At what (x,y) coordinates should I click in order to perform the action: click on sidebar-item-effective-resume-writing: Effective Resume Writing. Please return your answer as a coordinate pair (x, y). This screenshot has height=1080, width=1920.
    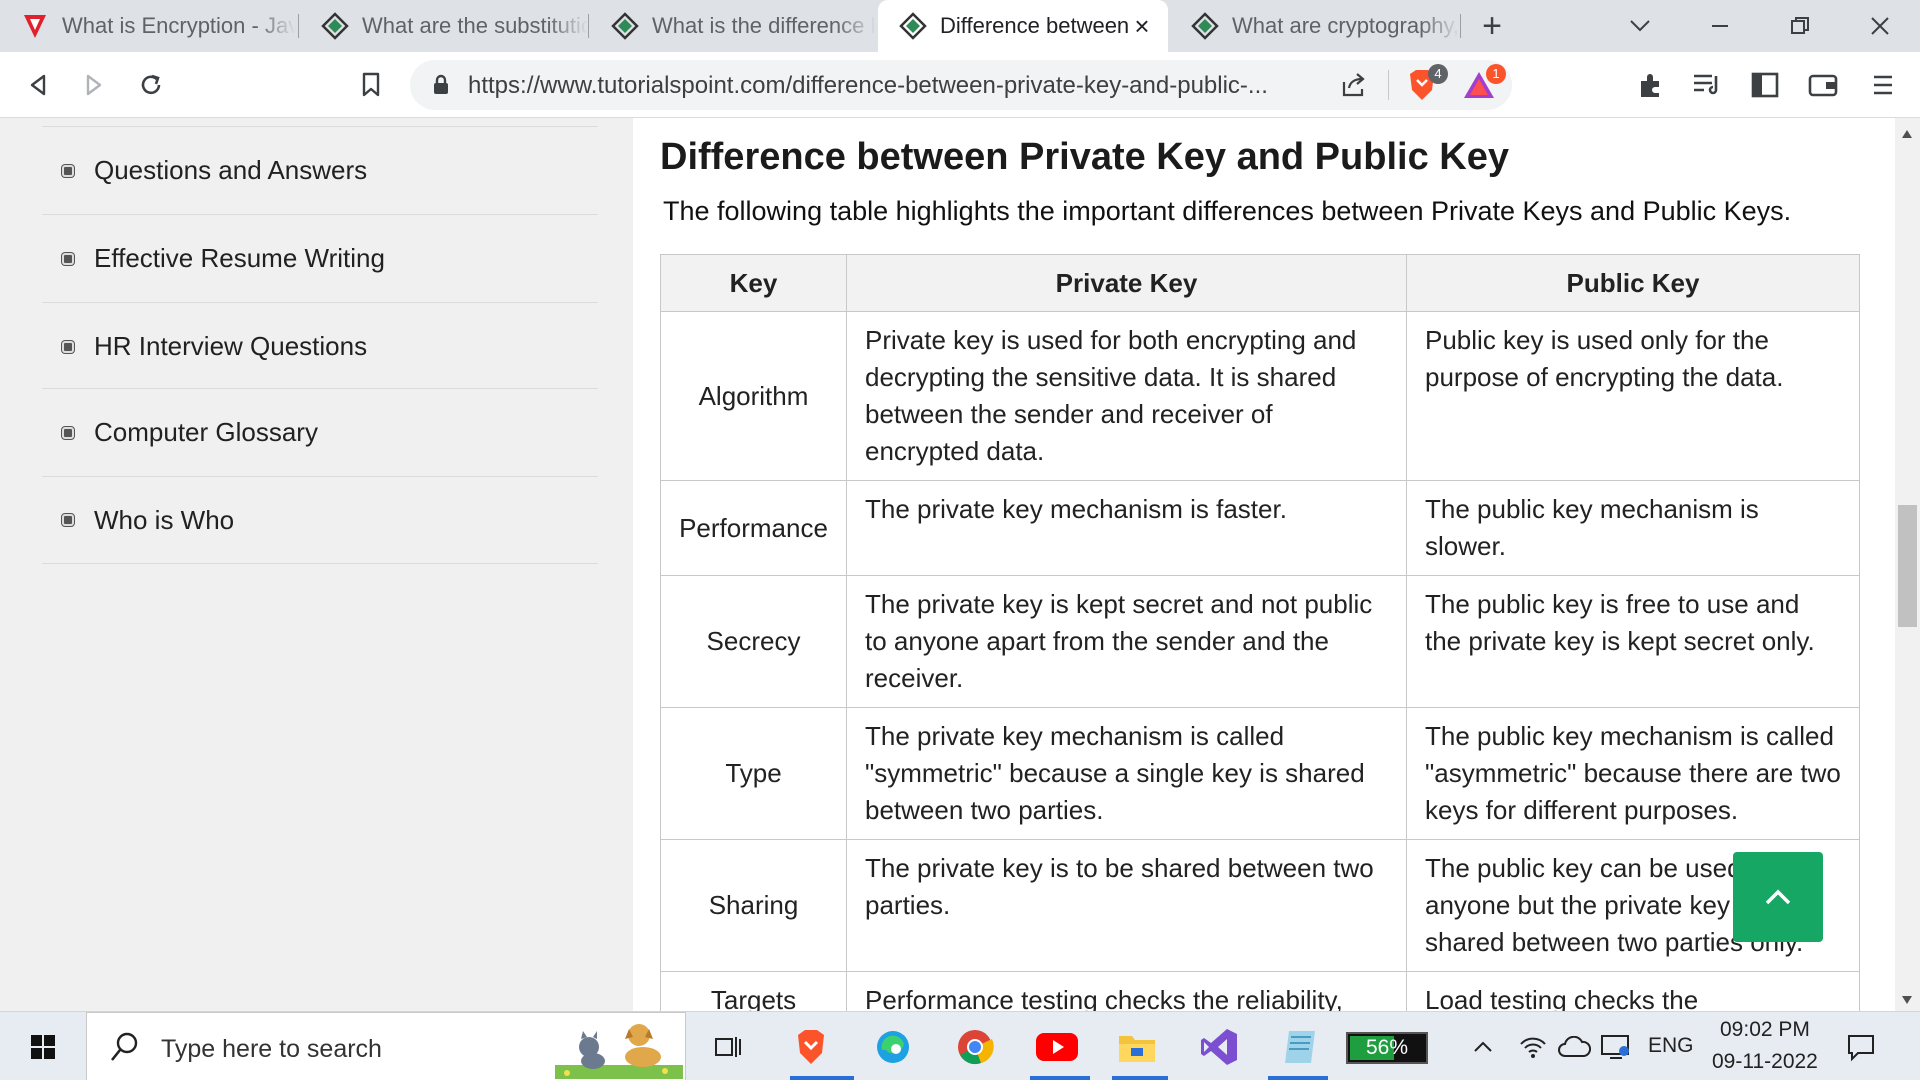
    Looking at the image, I should click on (320, 258).